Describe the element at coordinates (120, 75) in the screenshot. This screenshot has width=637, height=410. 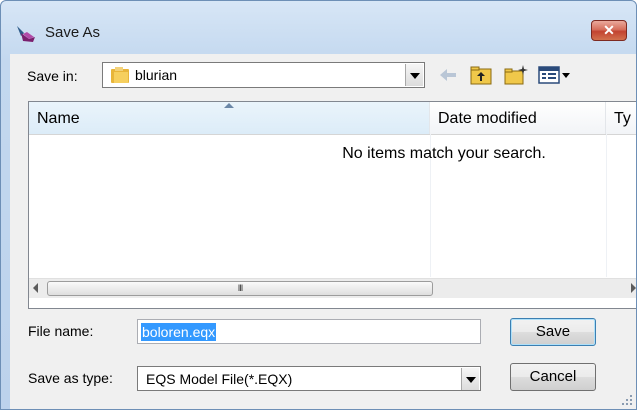
I see `folder-icon` at that location.